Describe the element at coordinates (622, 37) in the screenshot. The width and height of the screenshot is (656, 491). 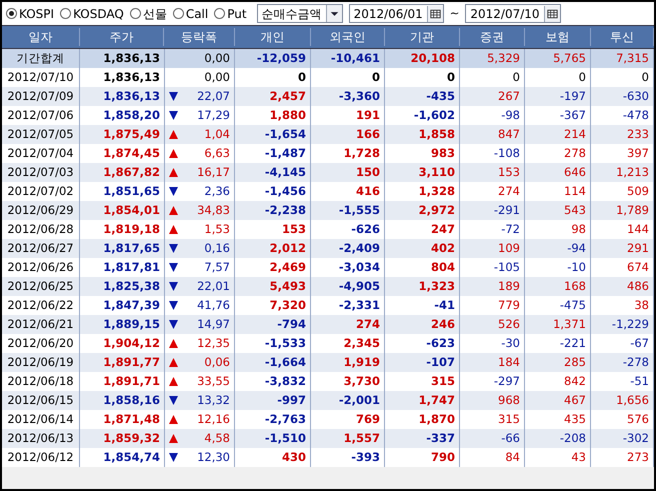
I see `column-header: 투신` at that location.